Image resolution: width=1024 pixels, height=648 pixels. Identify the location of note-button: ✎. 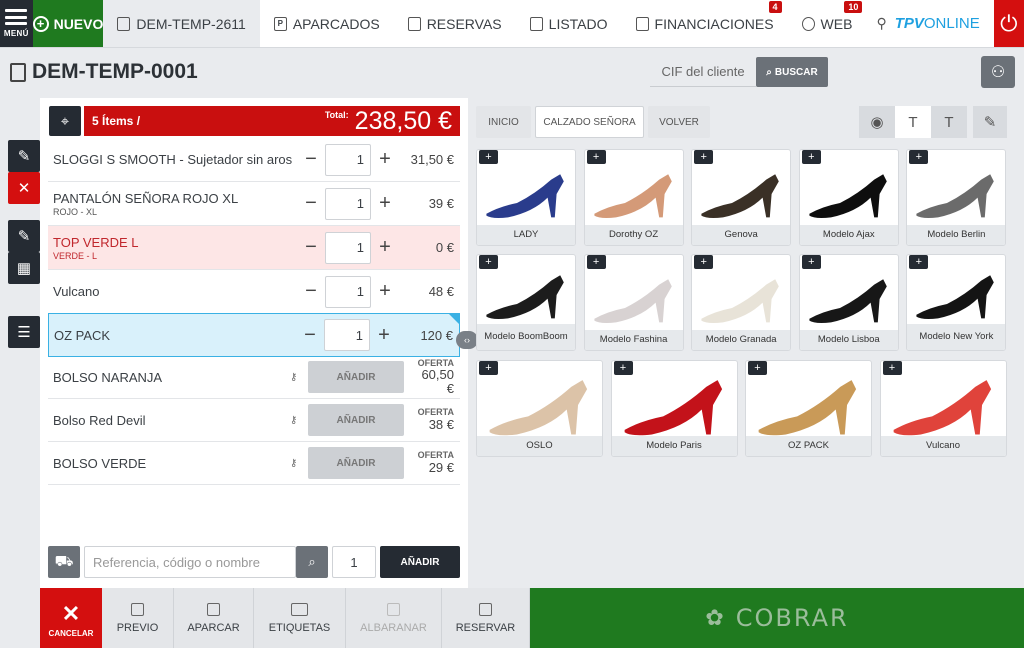
(24, 236).